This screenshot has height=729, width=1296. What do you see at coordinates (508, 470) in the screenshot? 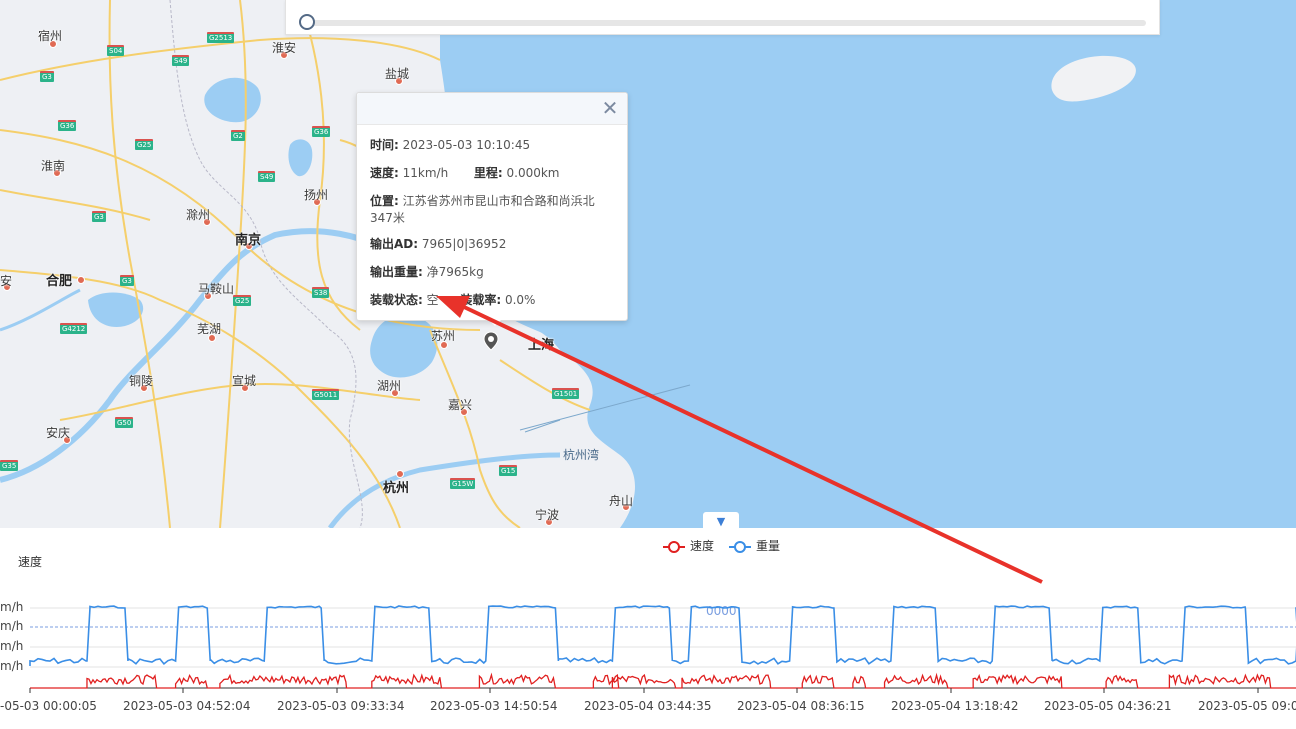
I see `road-shield: G15` at bounding box center [508, 470].